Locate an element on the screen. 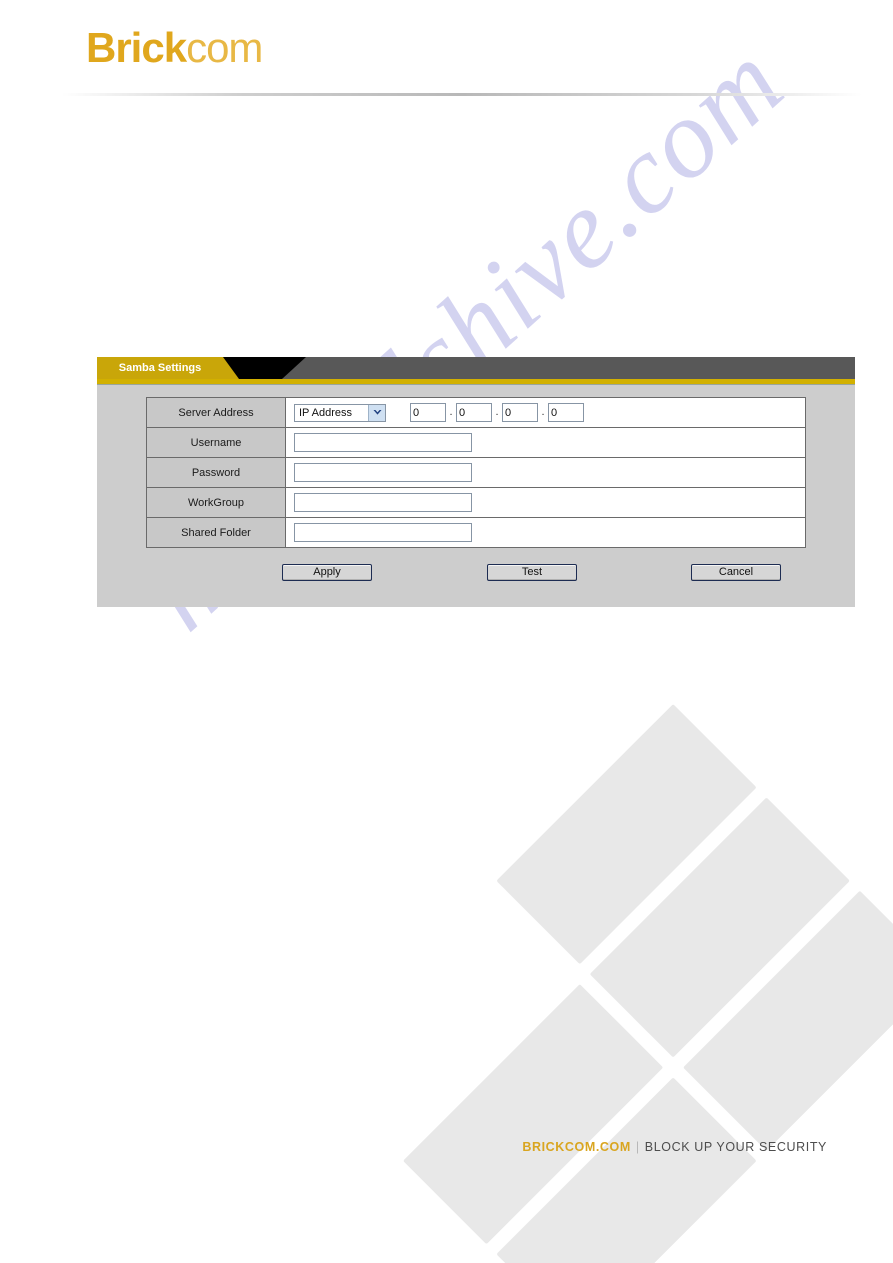  username-input is located at coordinates (383, 443).